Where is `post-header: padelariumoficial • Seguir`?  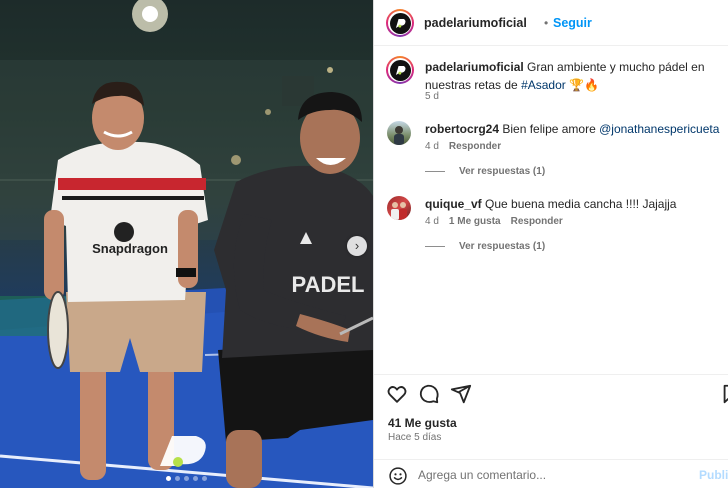
post-header: padelariumoficial • Seguir is located at coordinates (551, 23).